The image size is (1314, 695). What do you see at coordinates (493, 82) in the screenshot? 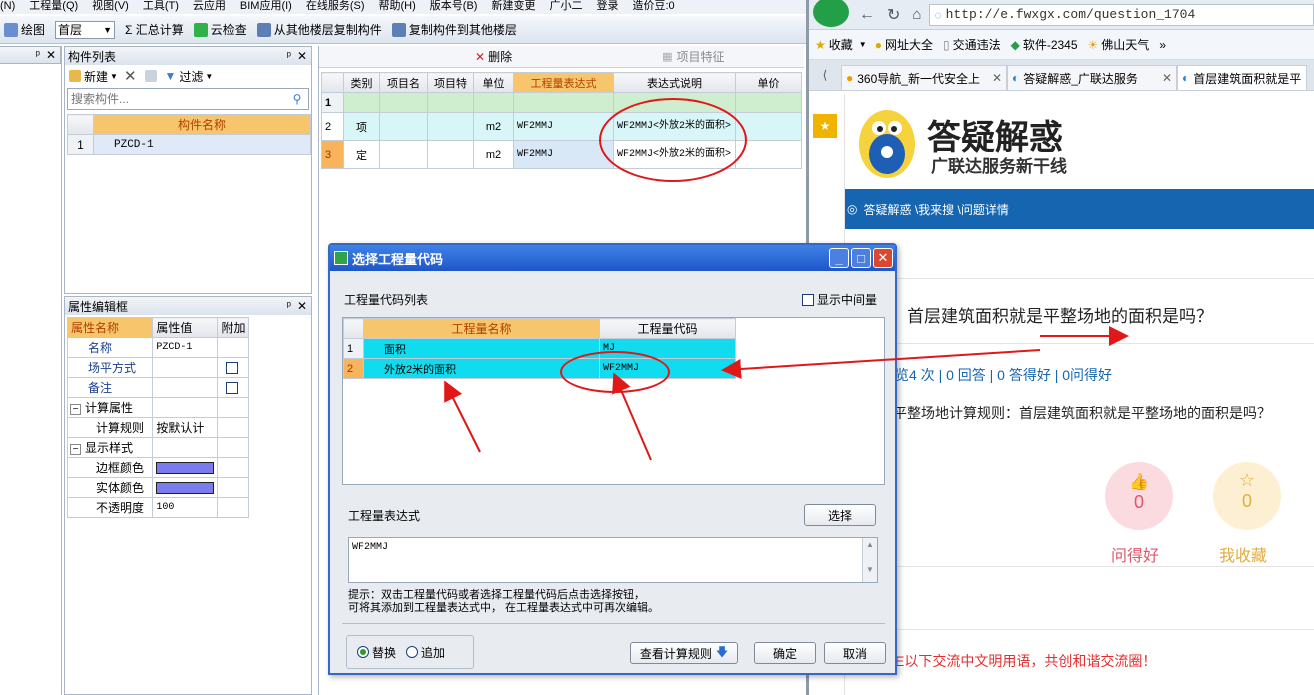
I see `column-header: 单位` at bounding box center [493, 82].